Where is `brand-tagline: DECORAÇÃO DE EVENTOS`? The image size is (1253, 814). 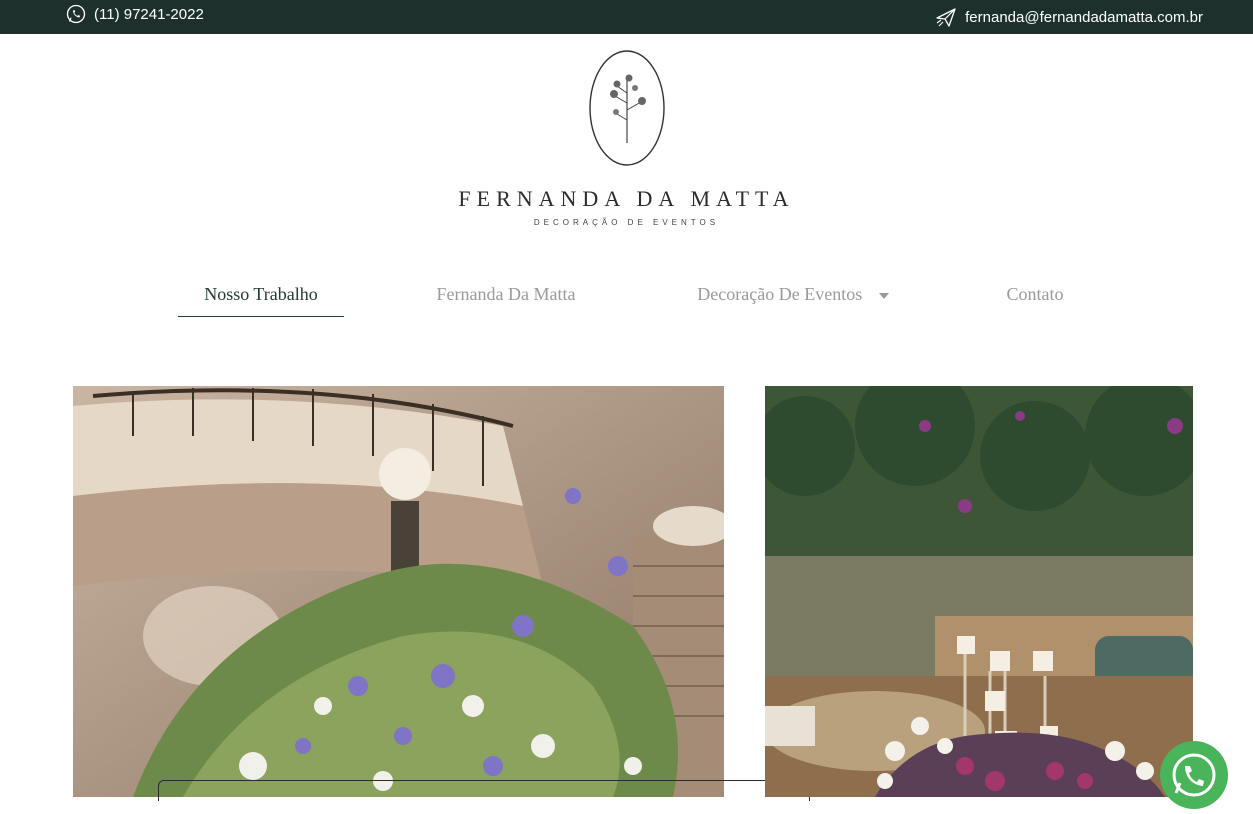
brand-tagline: DECORAÇÃO DE EVENTOS is located at coordinates (626, 222).